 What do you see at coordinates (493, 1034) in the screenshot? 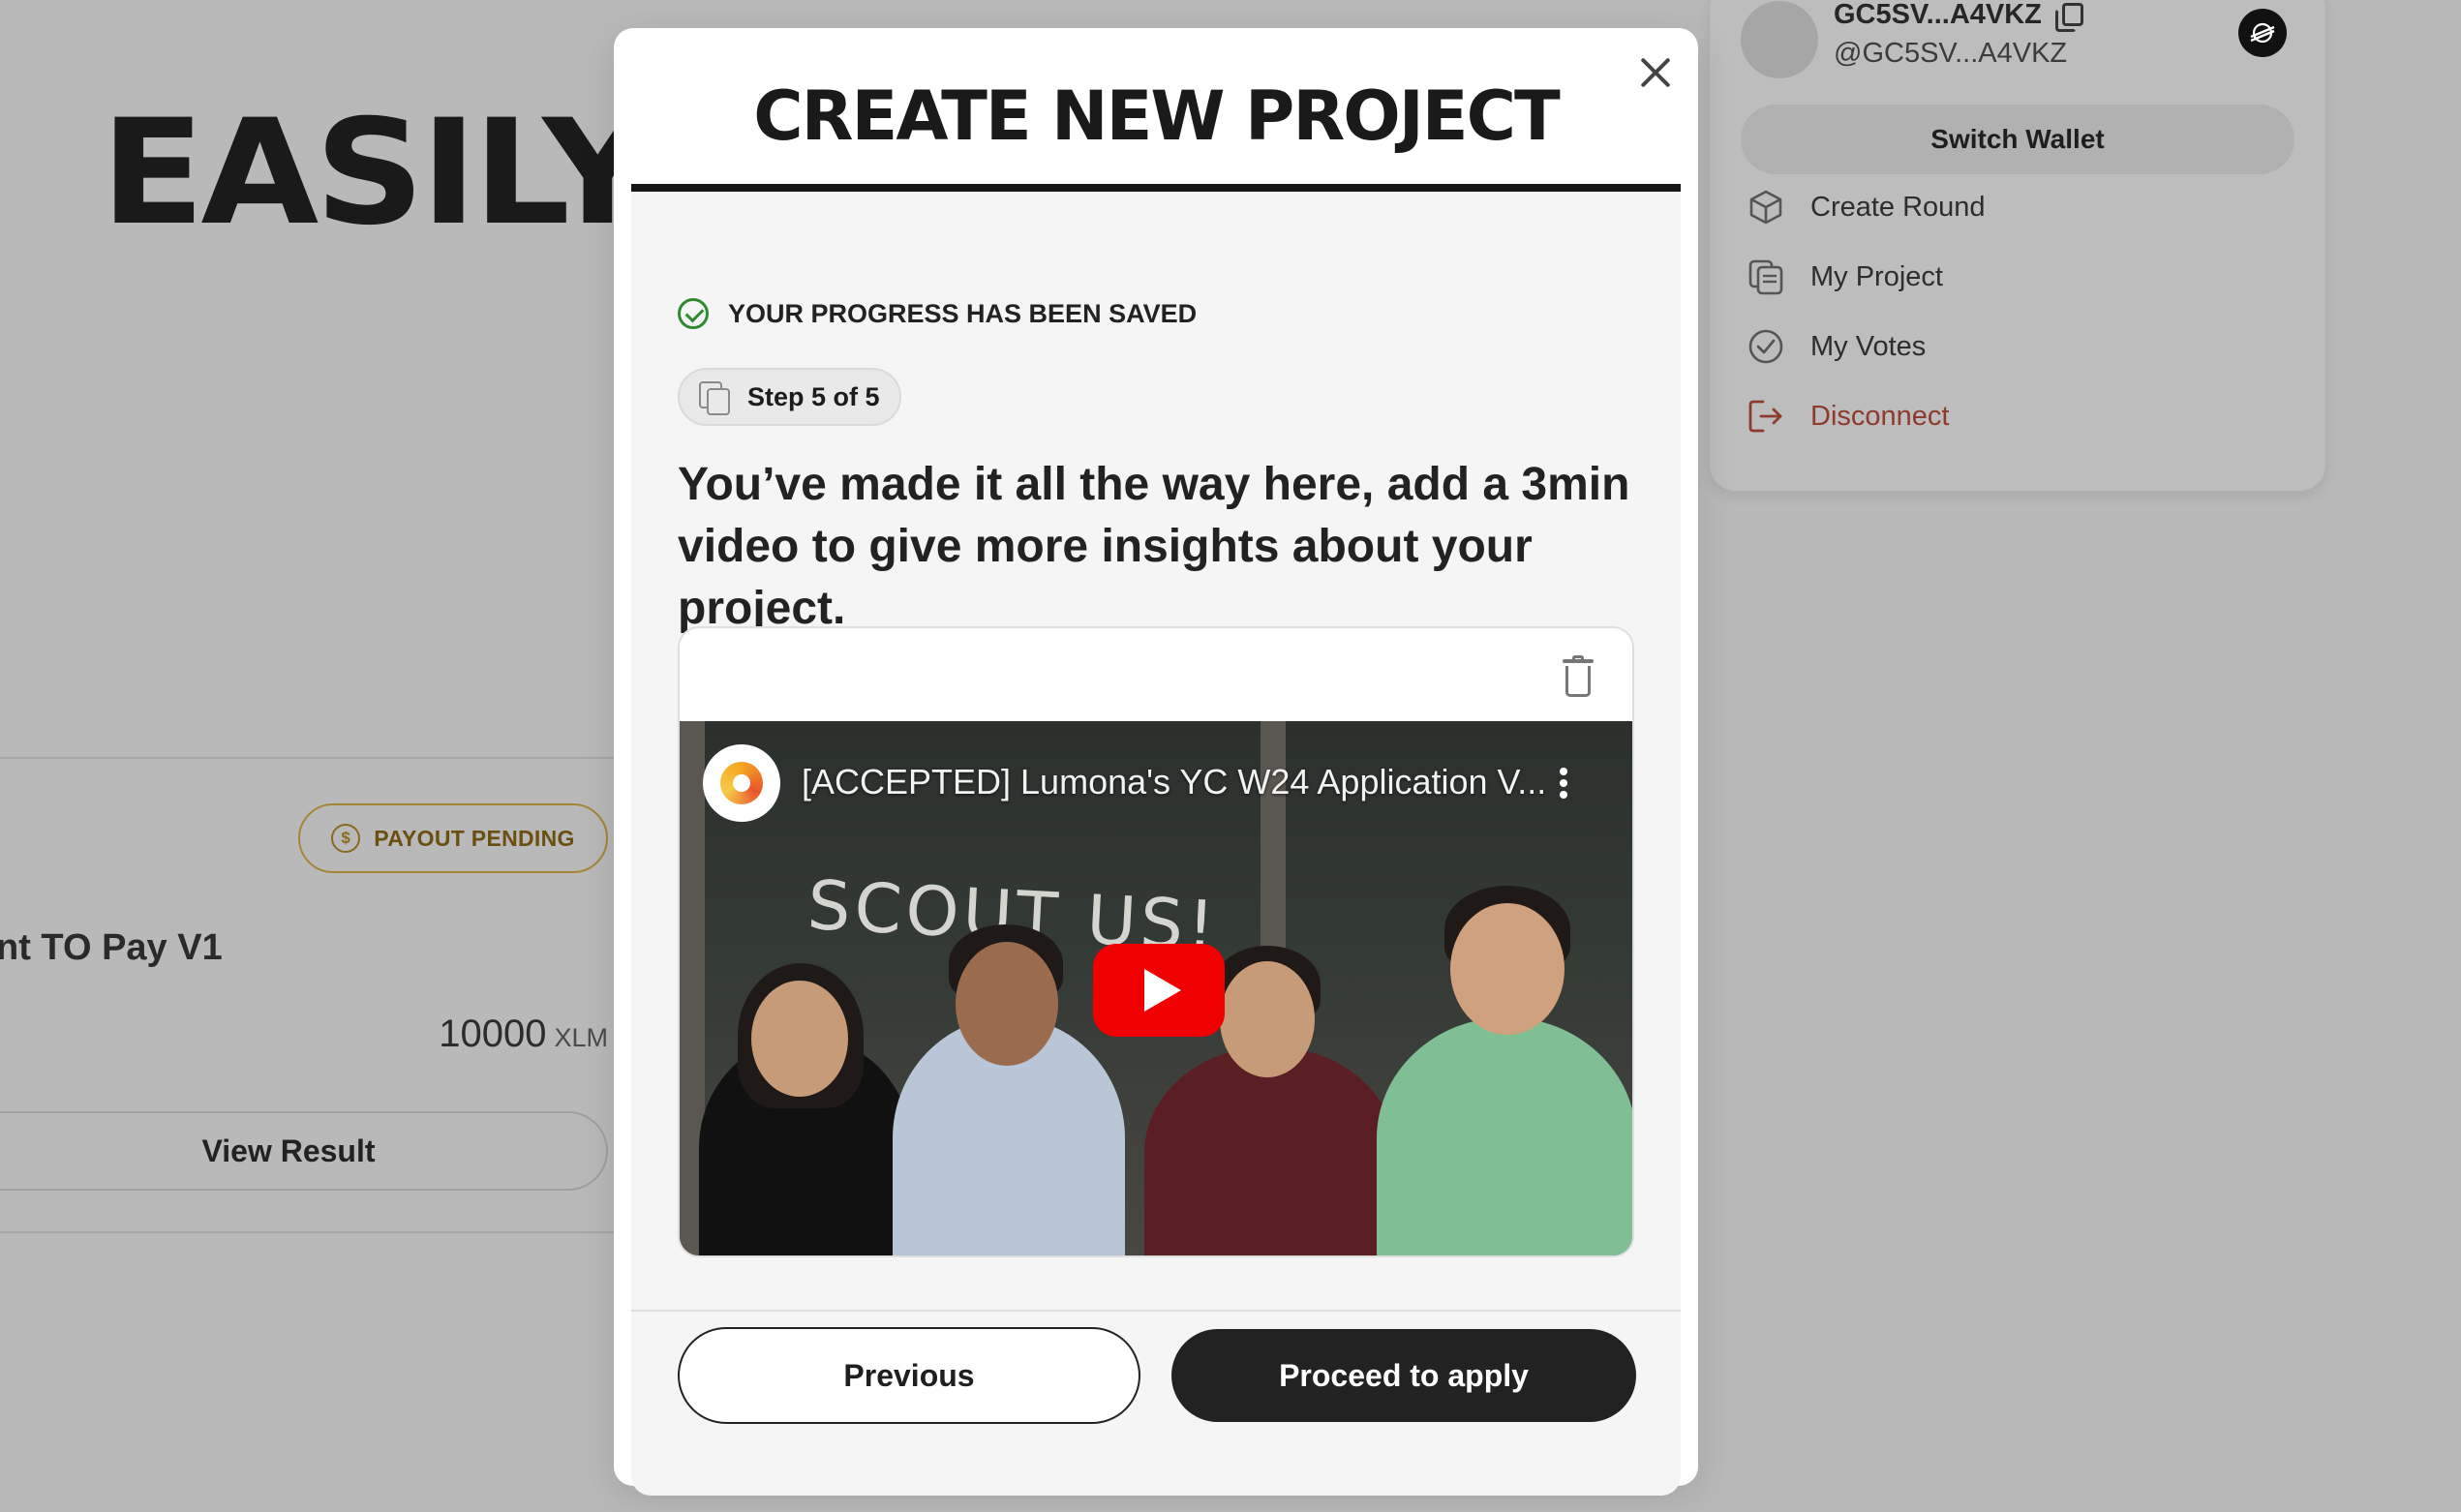
I see `round-amount-value: 10000` at bounding box center [493, 1034].